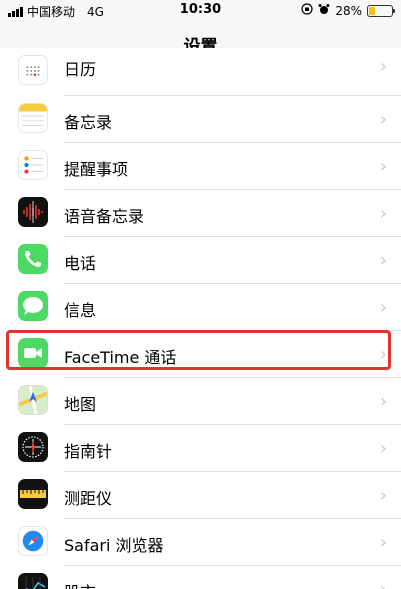 This screenshot has height=589, width=401. Describe the element at coordinates (33, 165) in the screenshot. I see `reminders-icon` at that location.